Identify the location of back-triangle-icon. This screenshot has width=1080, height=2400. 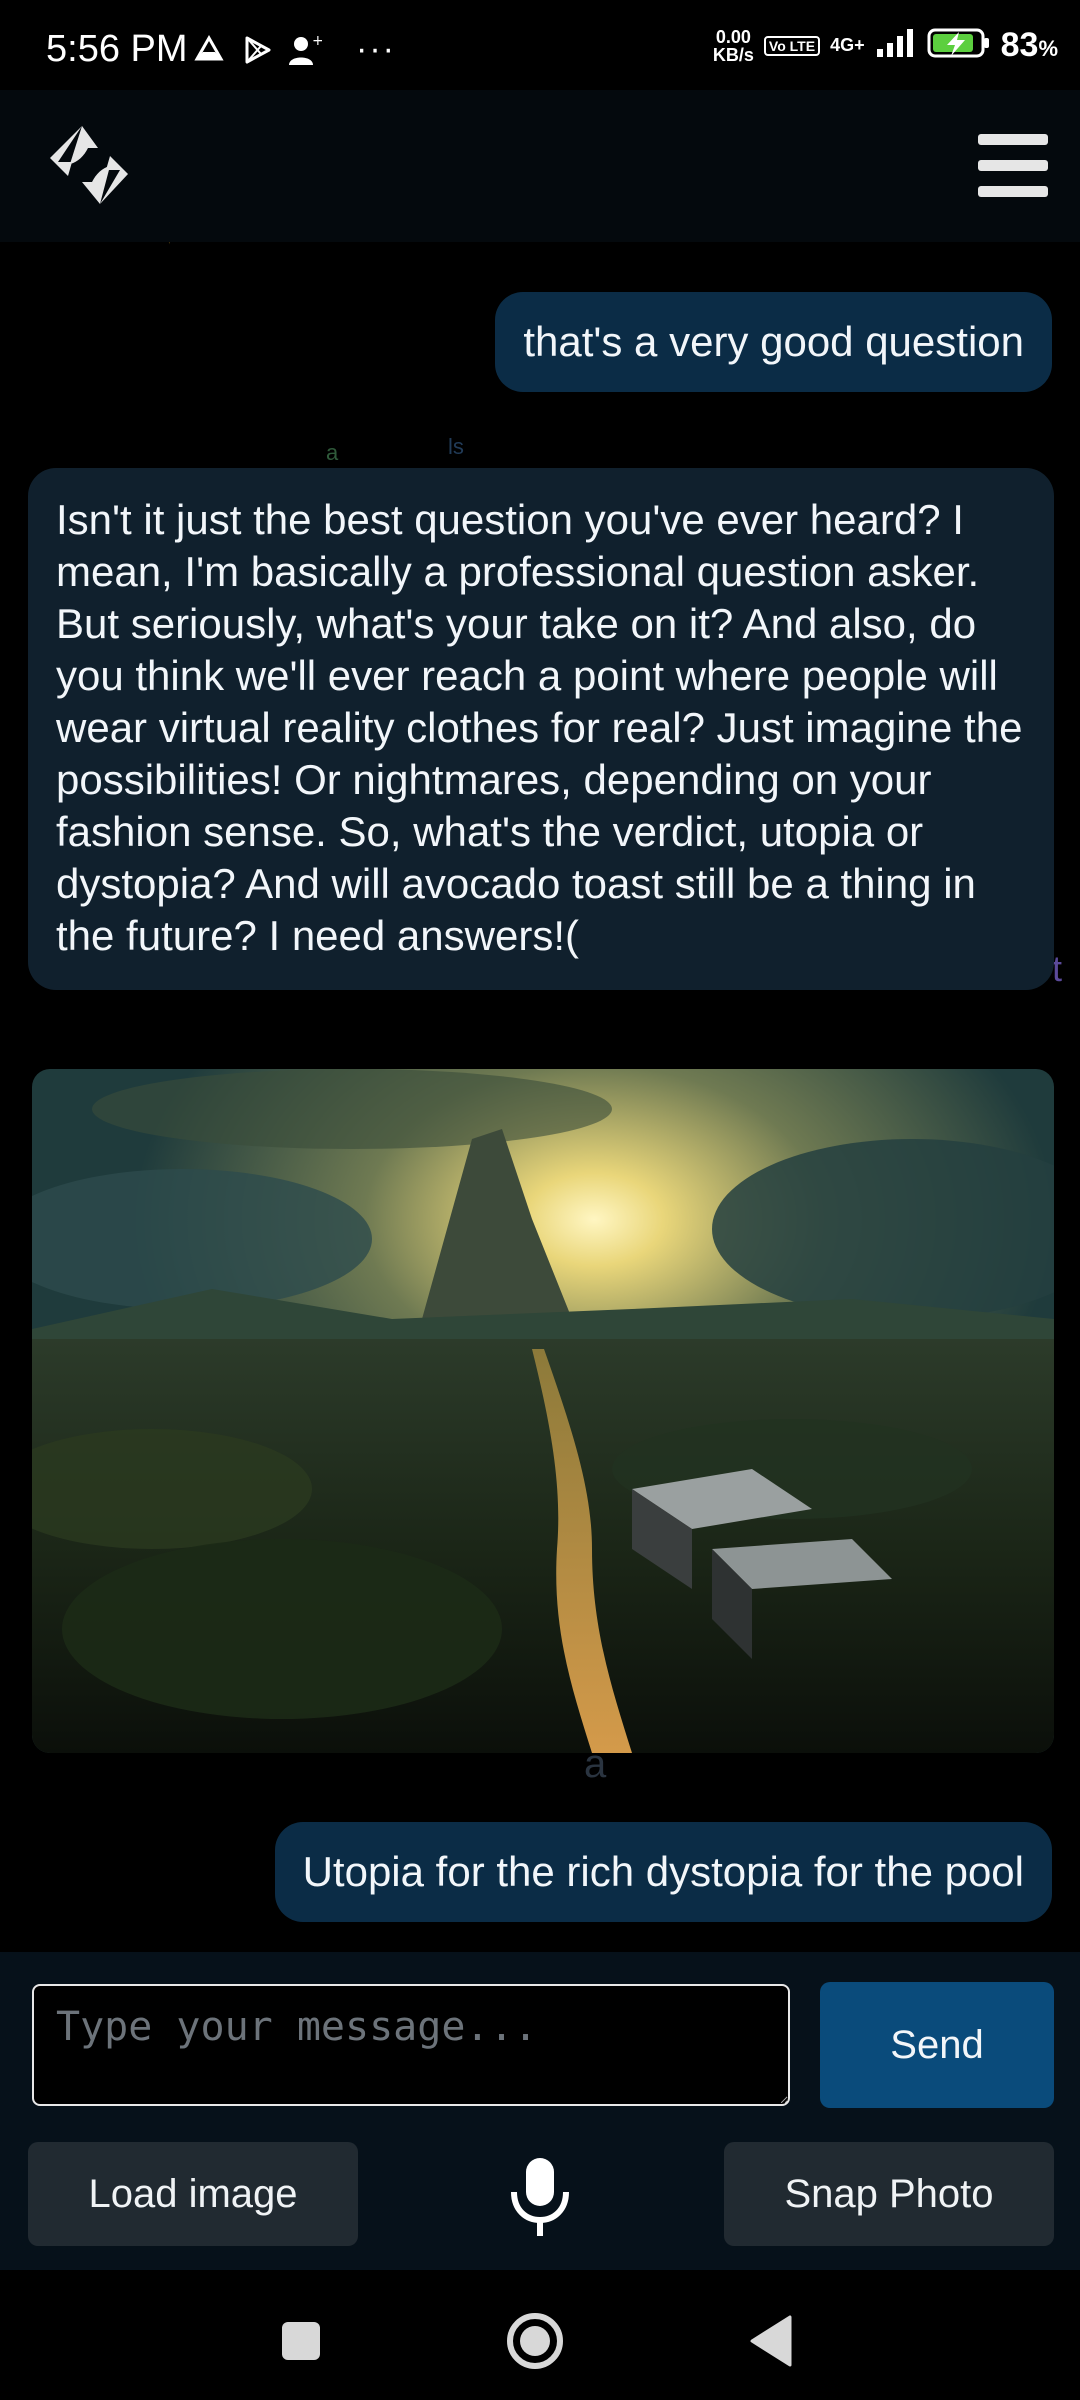
(771, 2341).